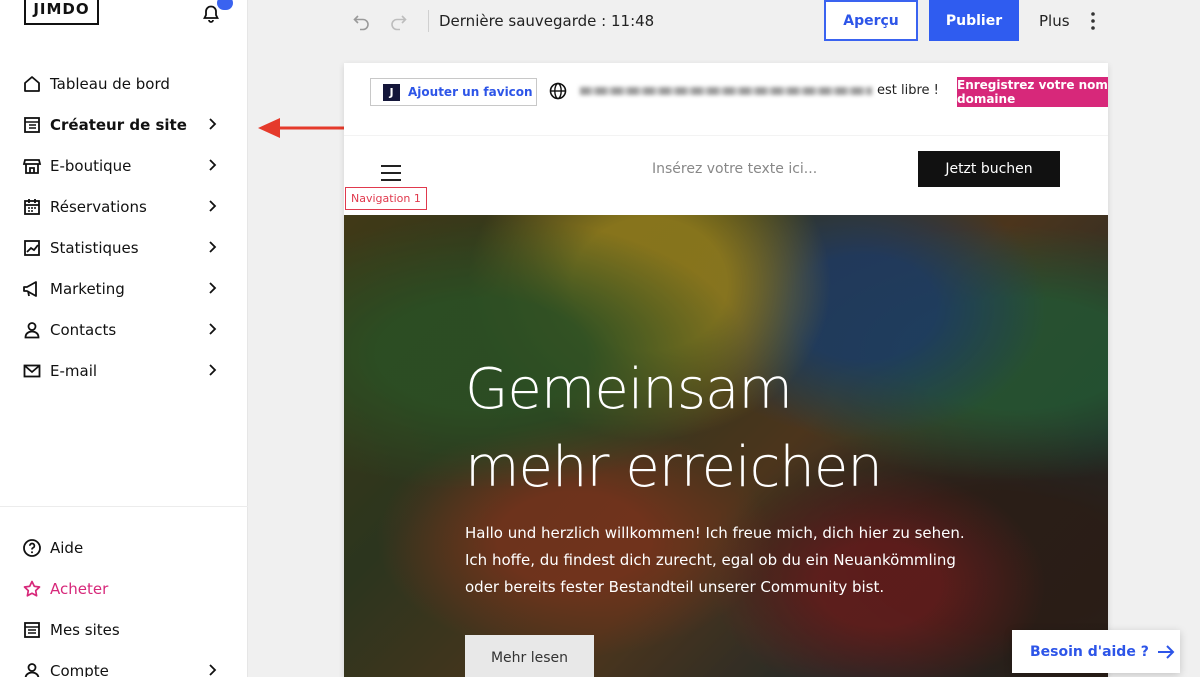 This screenshot has height=677, width=1200. I want to click on save-status: Dernière sauvegarde : 11:48, so click(547, 21).